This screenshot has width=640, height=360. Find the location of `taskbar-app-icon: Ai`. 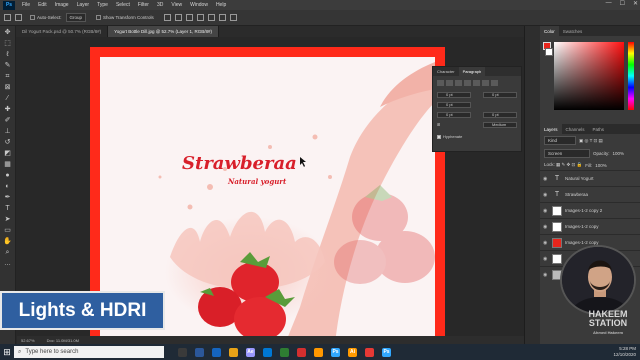

taskbar-app-icon: Ai is located at coordinates (352, 352).